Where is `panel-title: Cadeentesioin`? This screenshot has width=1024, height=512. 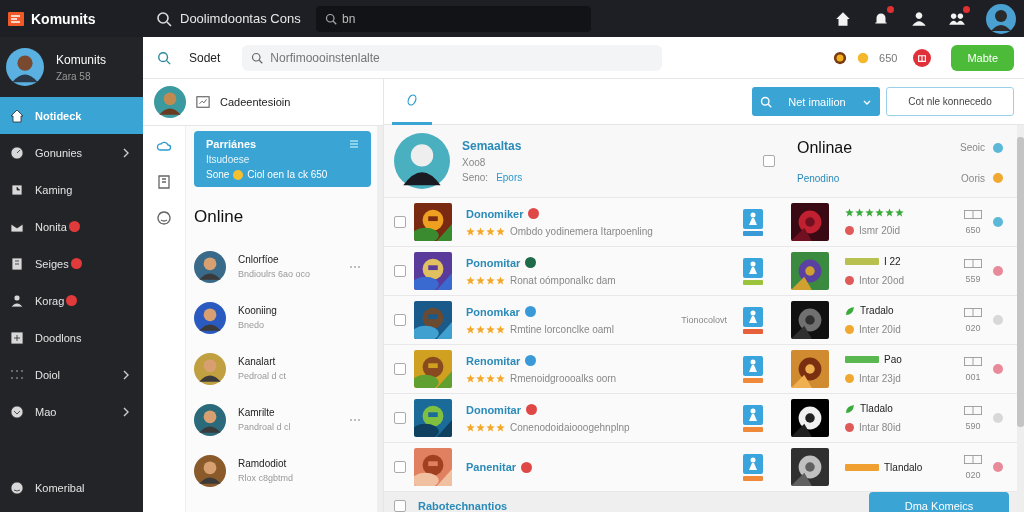 panel-title: Cadeentesioin is located at coordinates (255, 102).